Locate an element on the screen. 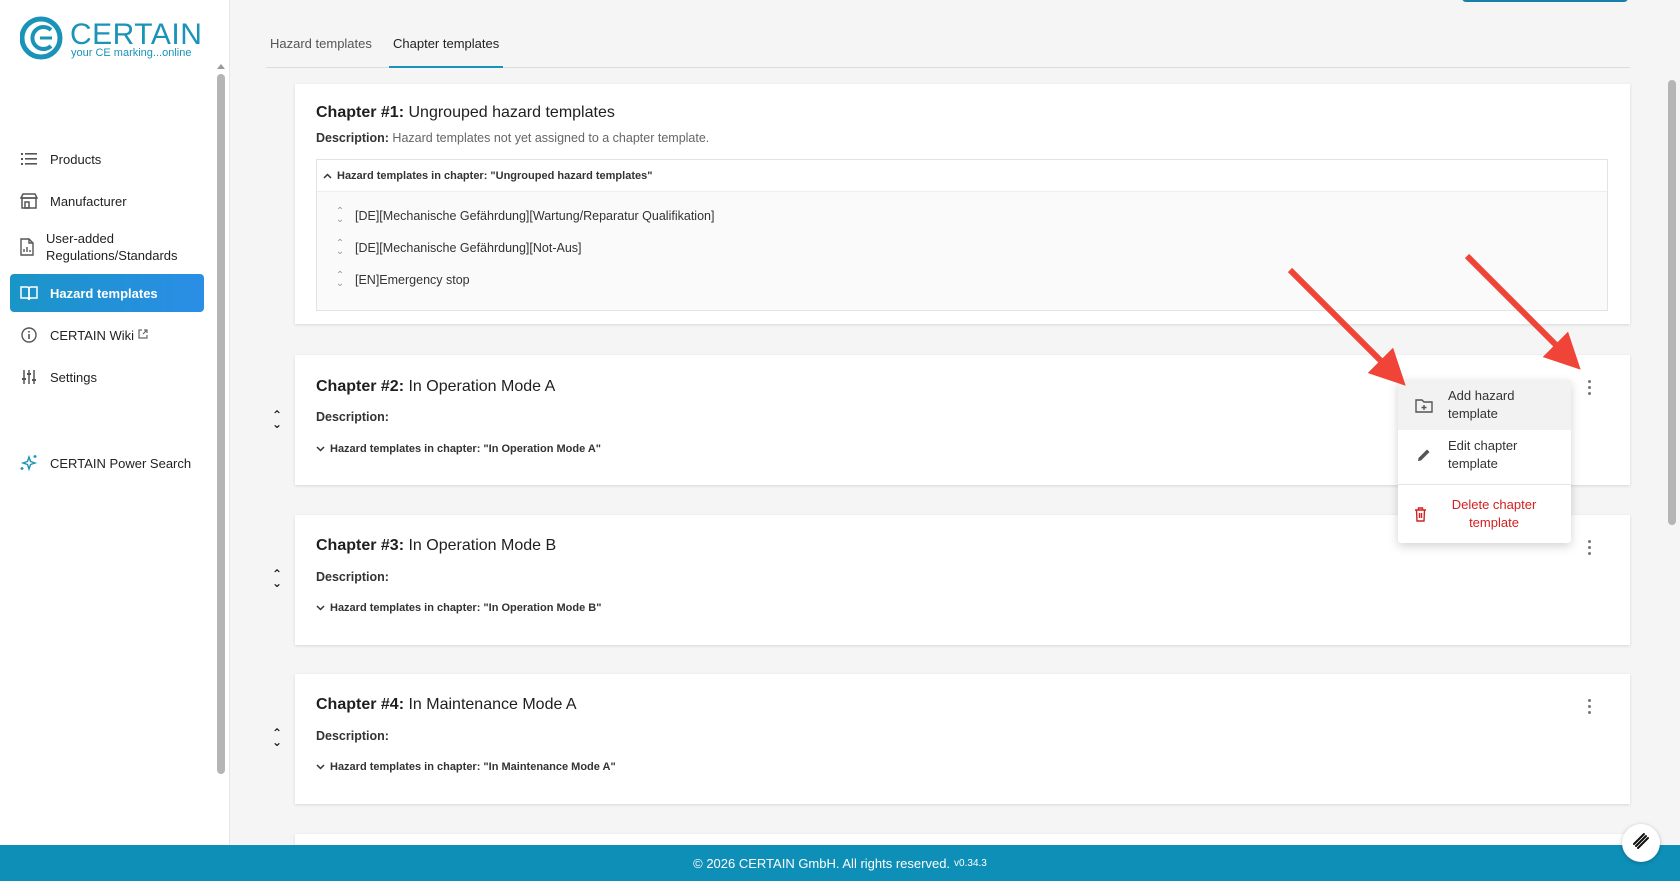  chapter-number: Chapter #4: is located at coordinates (360, 704).